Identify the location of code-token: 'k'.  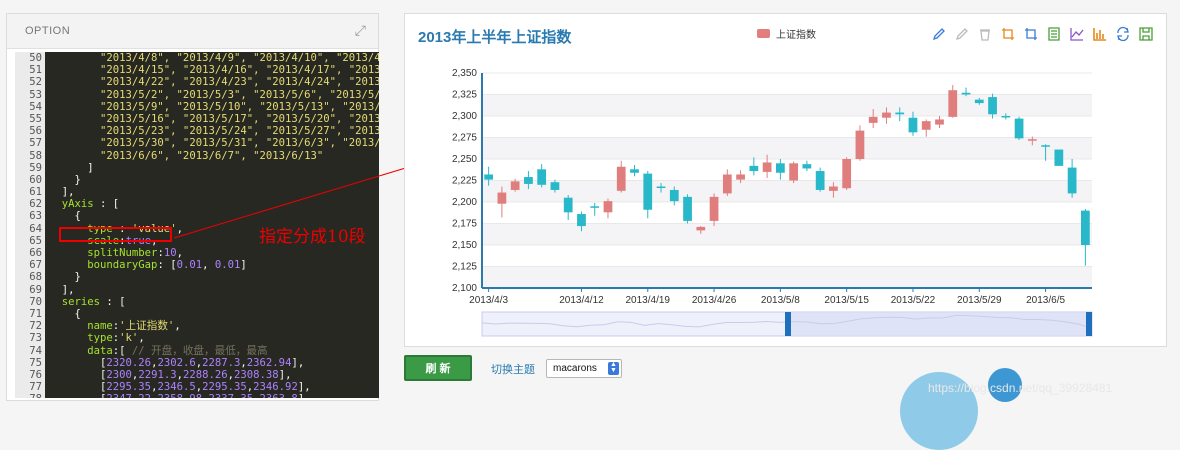
(129, 338).